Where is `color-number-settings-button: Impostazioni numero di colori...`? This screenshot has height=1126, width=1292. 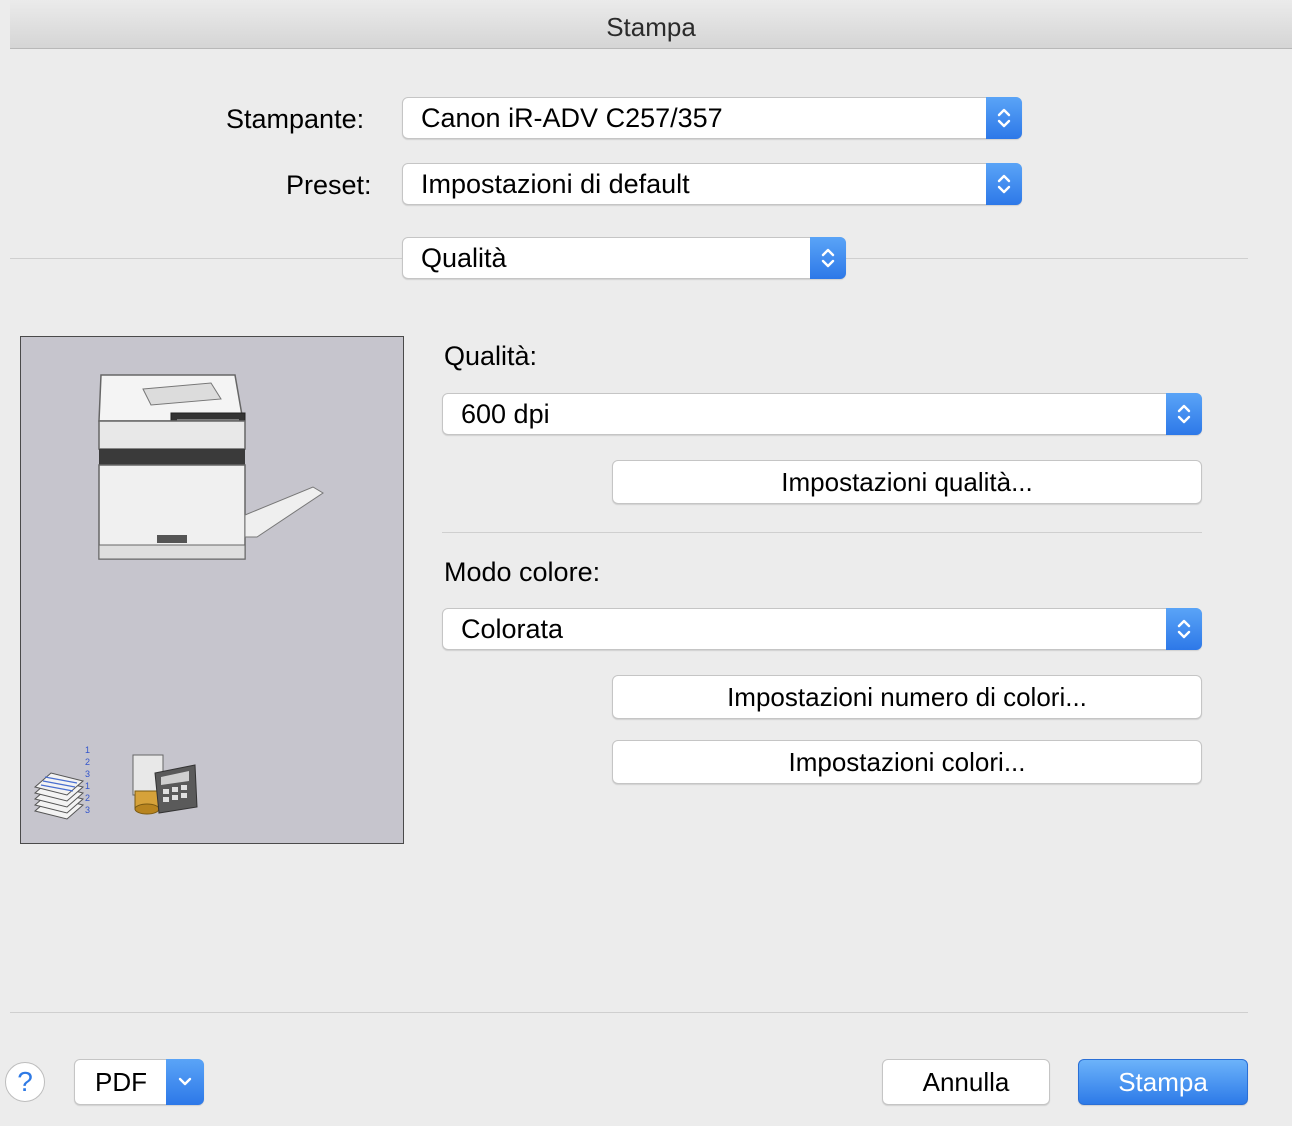 color-number-settings-button: Impostazioni numero di colori... is located at coordinates (907, 697).